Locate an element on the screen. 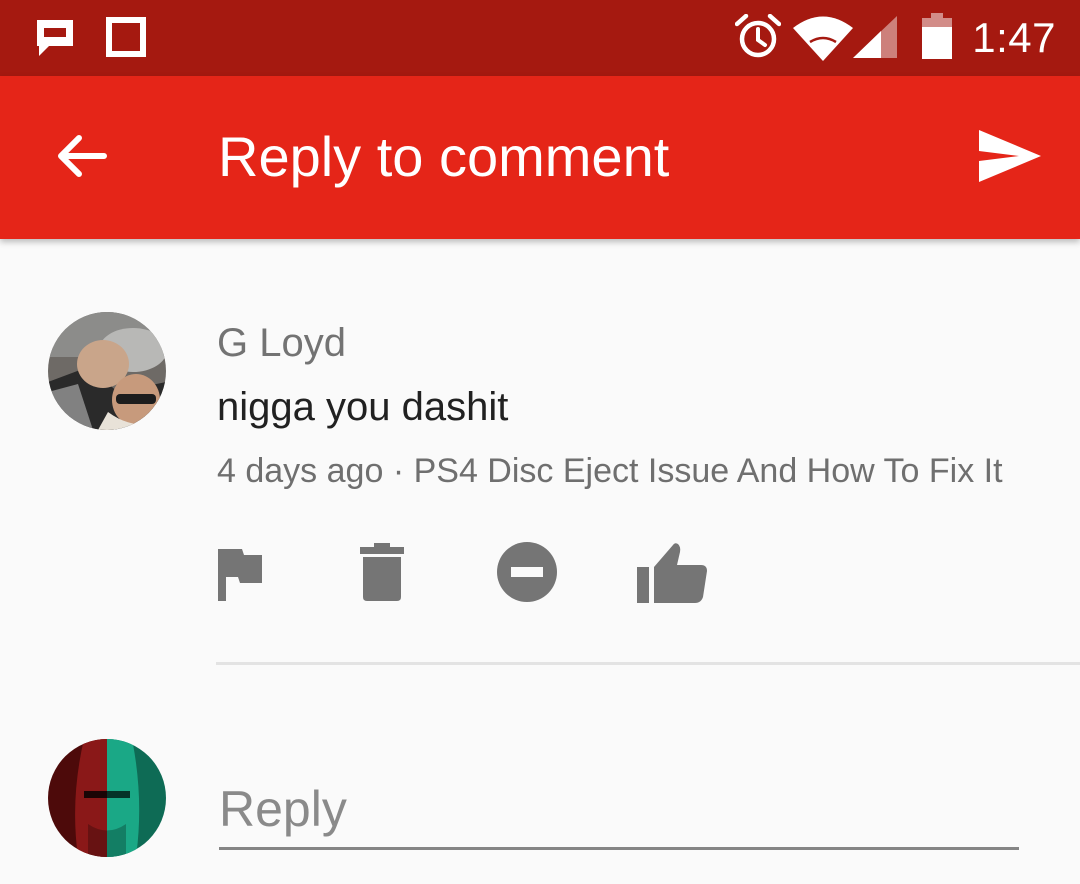  flag-button is located at coordinates (240, 572).